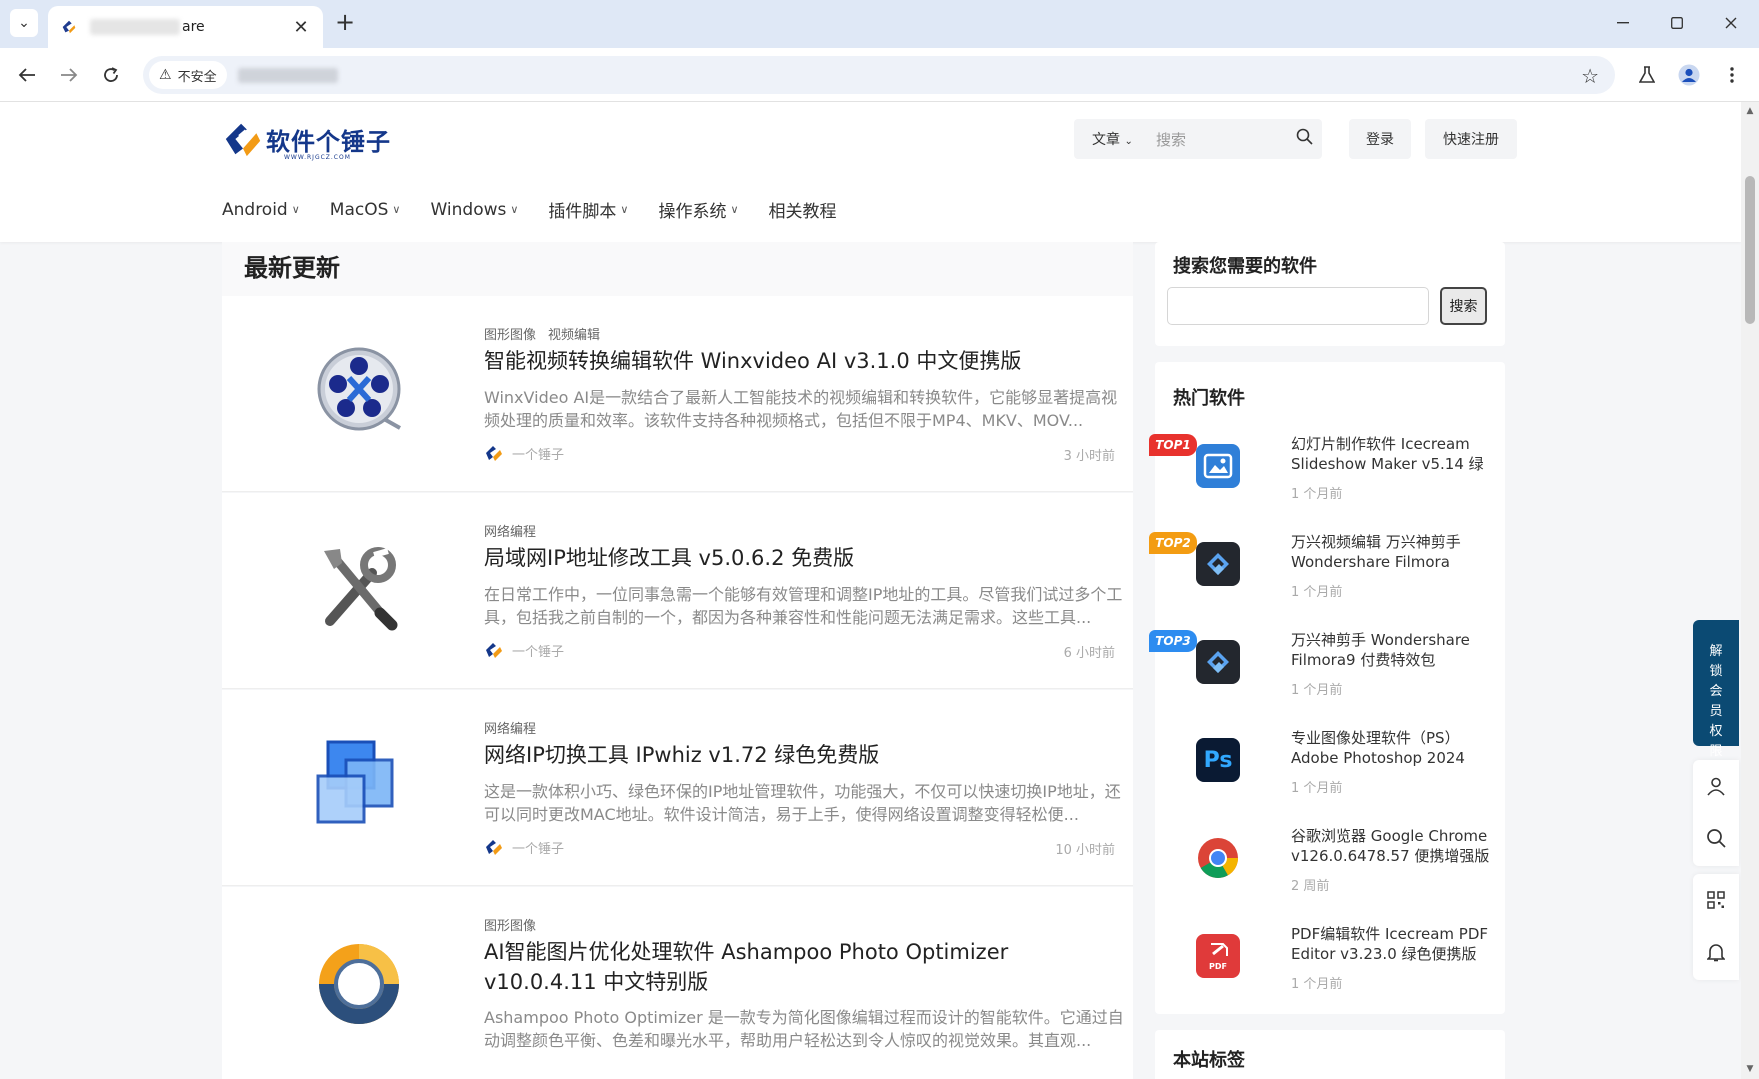 The image size is (1759, 1079). Describe the element at coordinates (1085, 850) in the screenshot. I see `post-time: 10 小时前` at that location.